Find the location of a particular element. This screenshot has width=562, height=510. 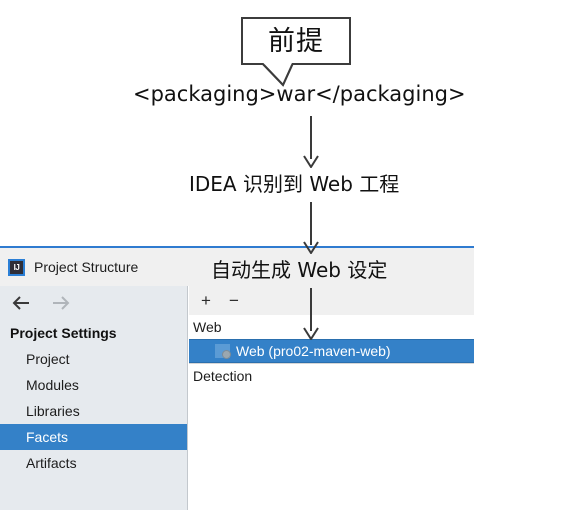

remove-facet-button: − is located at coordinates (234, 300).